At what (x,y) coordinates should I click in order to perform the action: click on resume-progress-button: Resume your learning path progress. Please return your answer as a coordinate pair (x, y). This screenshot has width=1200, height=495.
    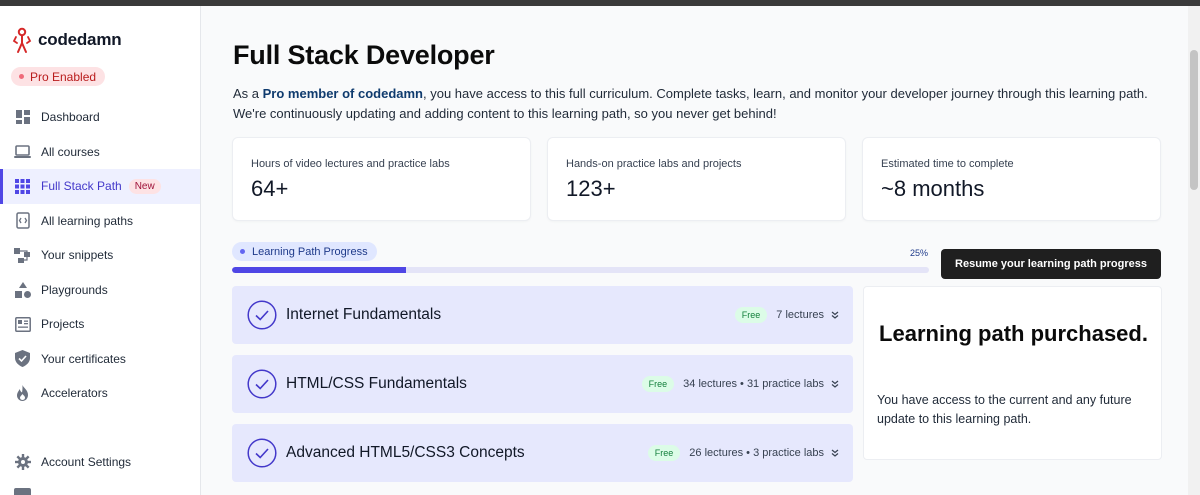
    Looking at the image, I should click on (1051, 264).